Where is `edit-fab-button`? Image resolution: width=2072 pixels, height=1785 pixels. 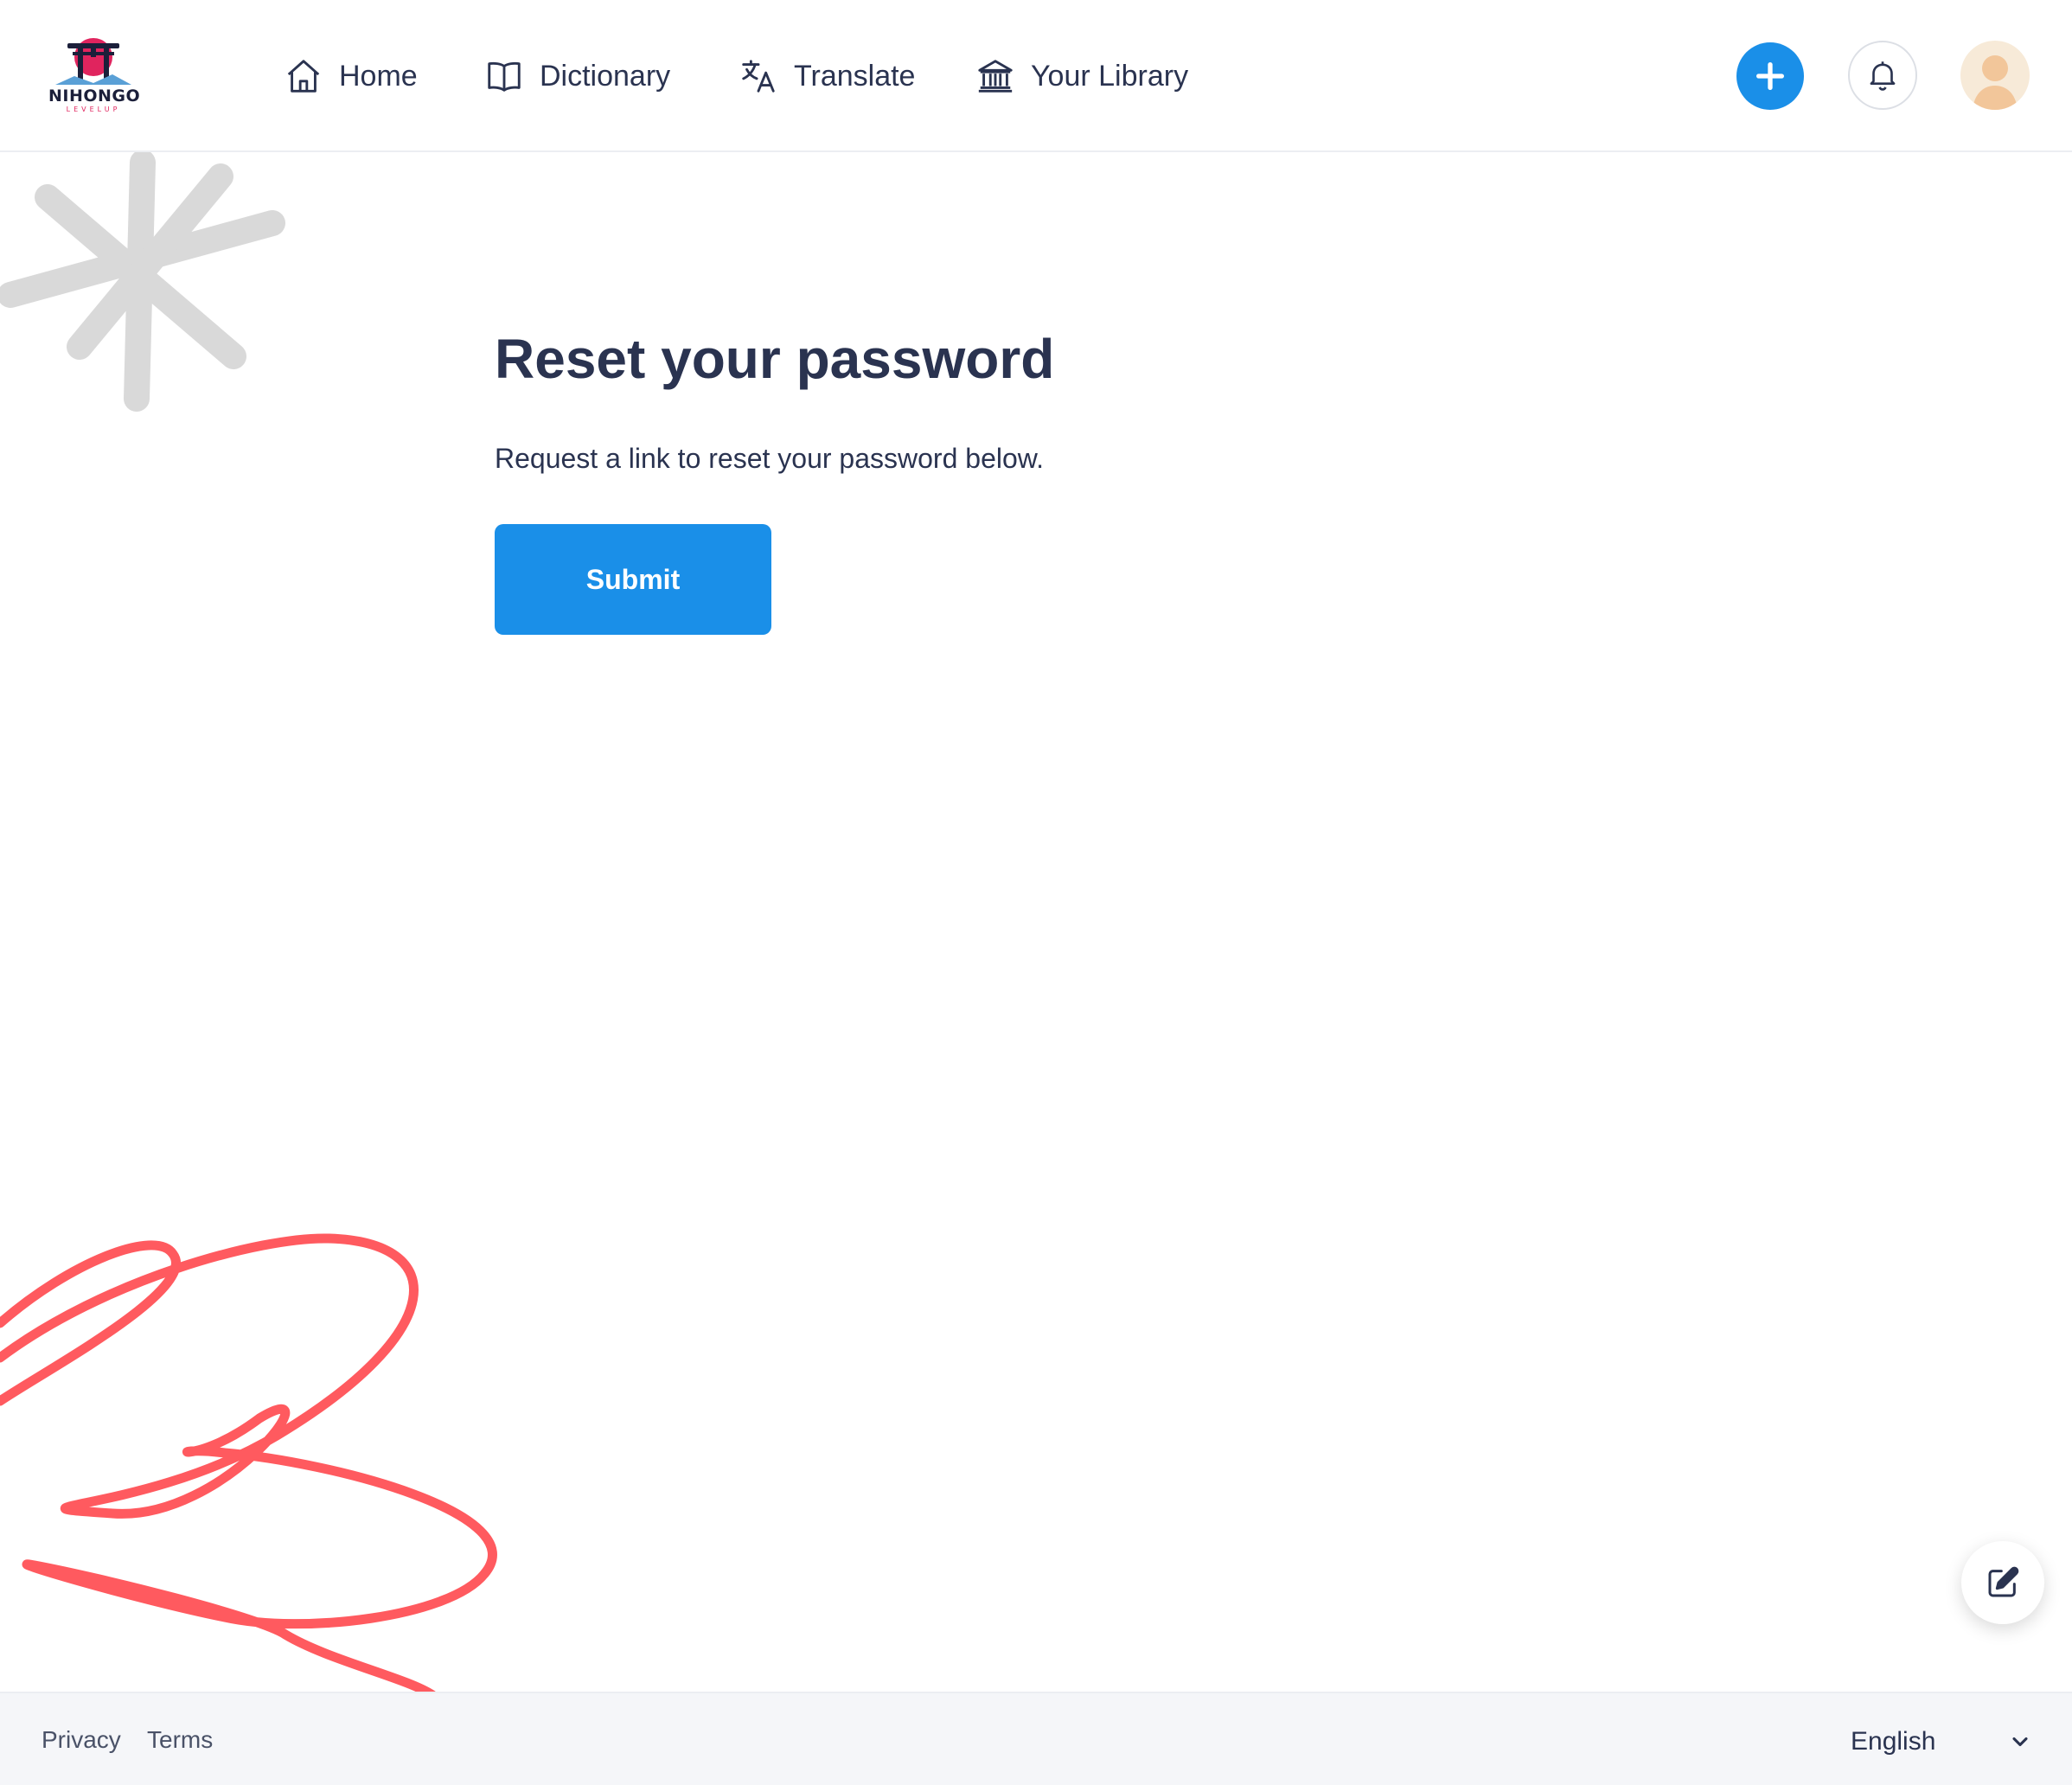
edit-fab-button is located at coordinates (2002, 1583).